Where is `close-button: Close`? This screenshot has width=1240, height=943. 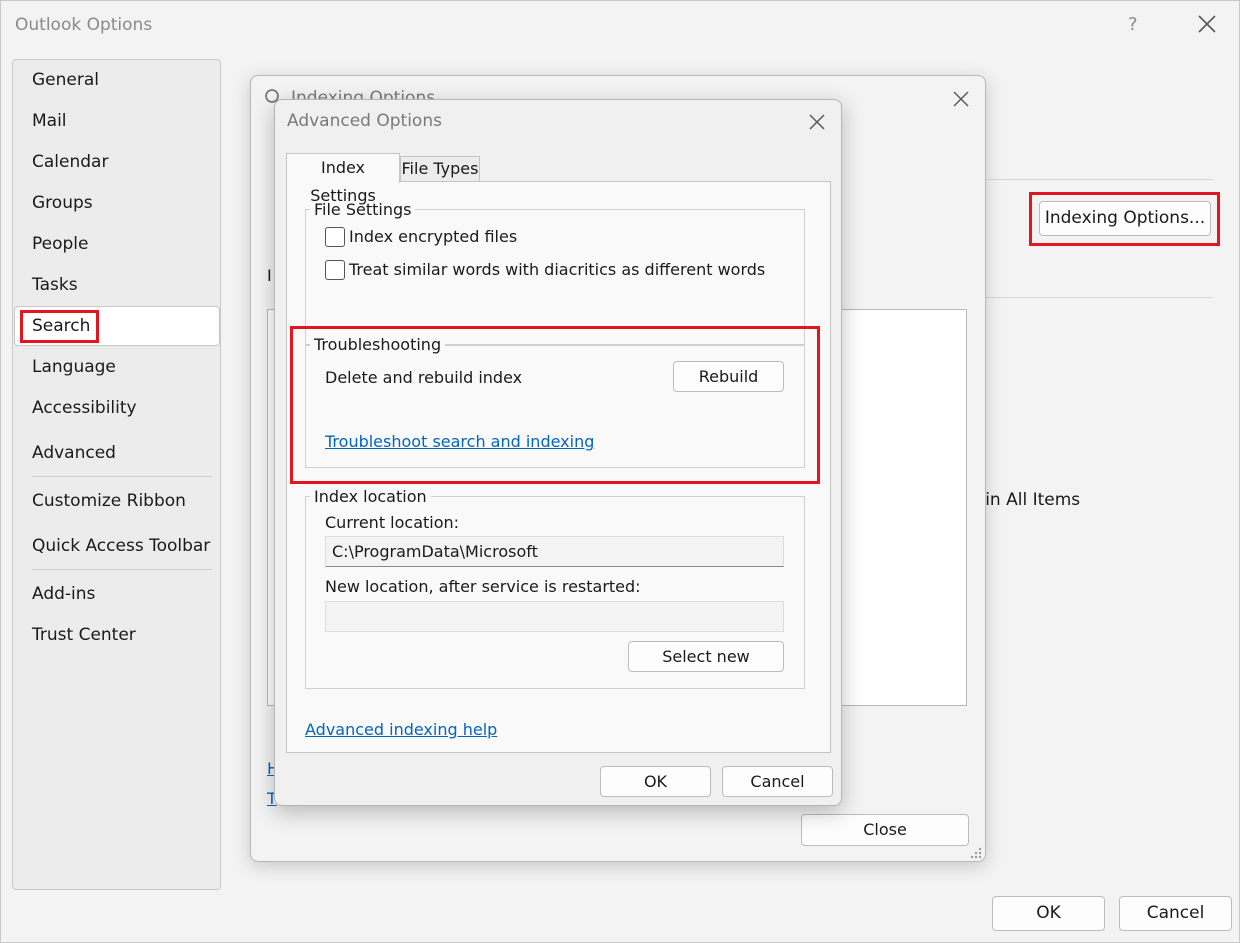 close-button: Close is located at coordinates (885, 830).